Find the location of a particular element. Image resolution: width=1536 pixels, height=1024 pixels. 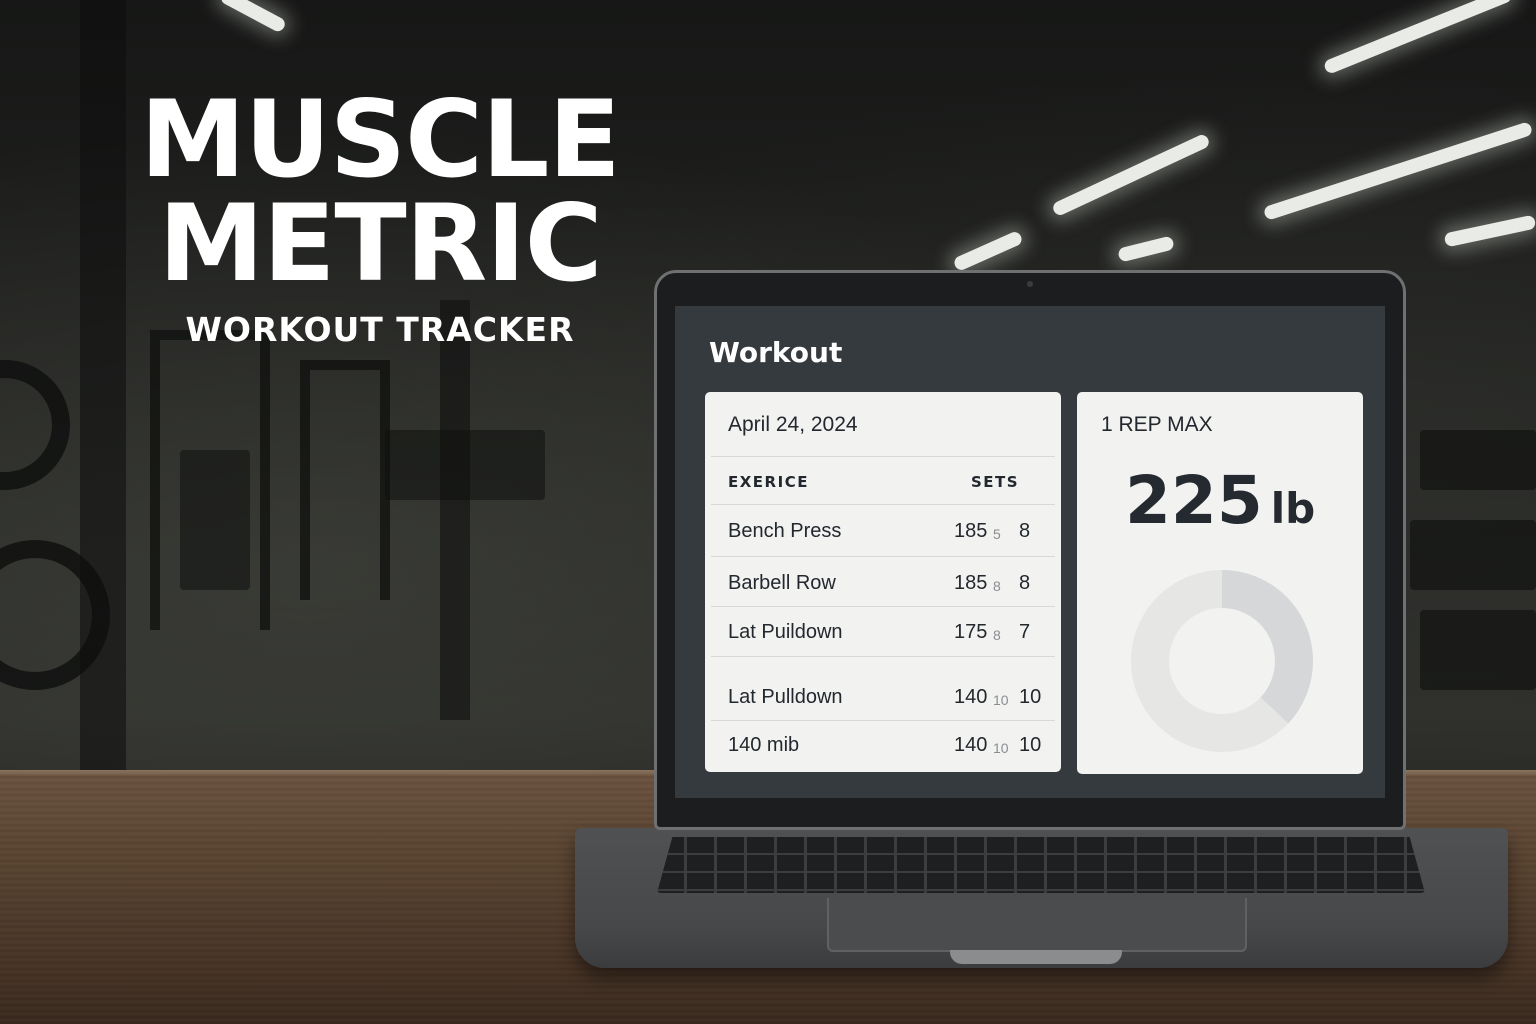

one-rep-max-value: 225 lb is located at coordinates (1220, 500).